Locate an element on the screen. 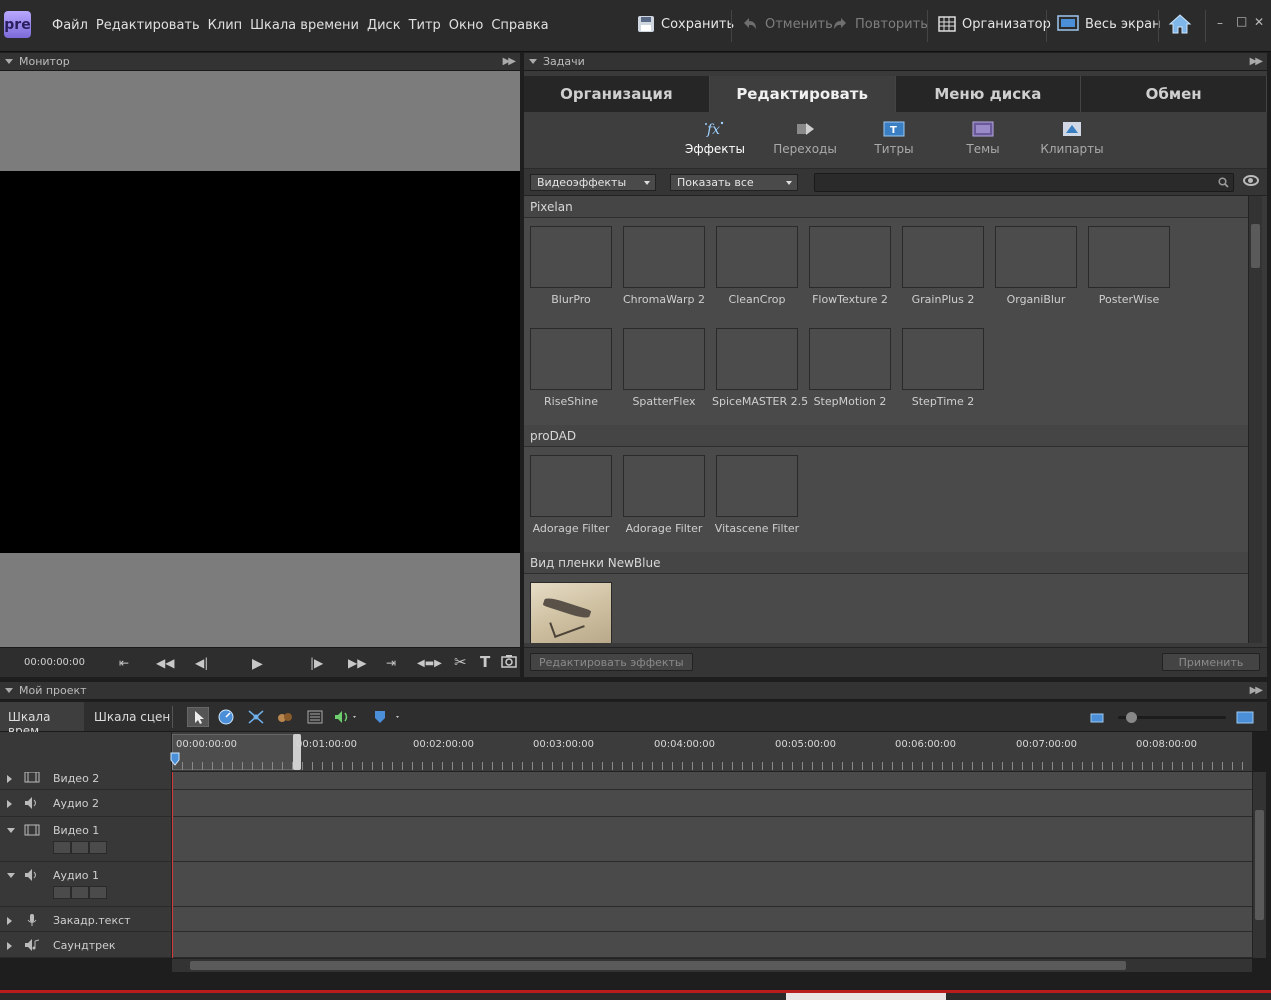  eye-icon is located at coordinates (1251, 180).